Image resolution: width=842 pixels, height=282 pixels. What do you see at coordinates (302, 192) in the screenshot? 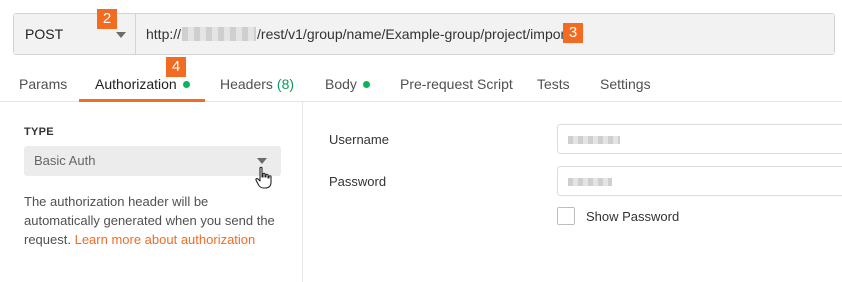
I see `panel-divider` at bounding box center [302, 192].